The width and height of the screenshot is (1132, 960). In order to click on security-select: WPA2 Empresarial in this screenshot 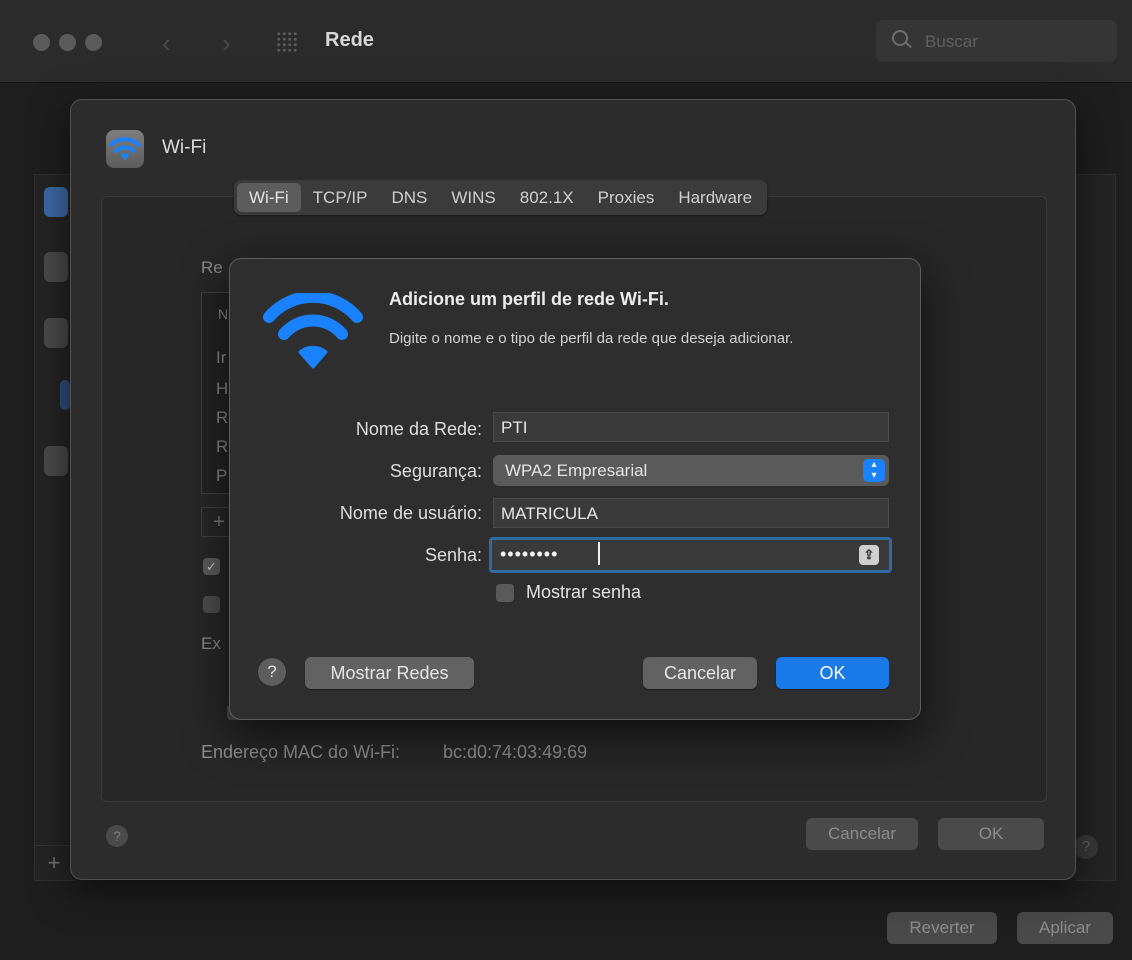, I will do `click(691, 470)`.